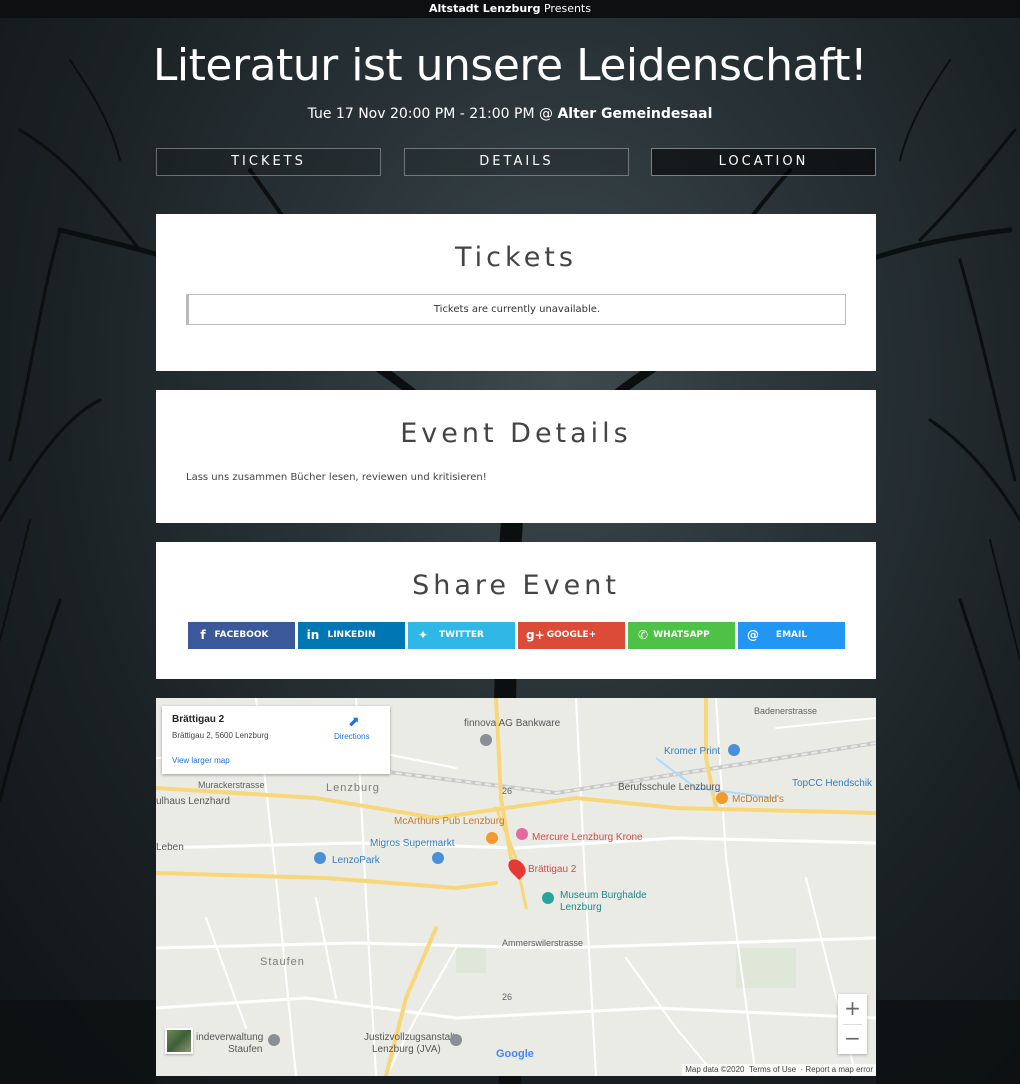  What do you see at coordinates (179, 1041) in the screenshot?
I see `satellite-toggle-thumbnail` at bounding box center [179, 1041].